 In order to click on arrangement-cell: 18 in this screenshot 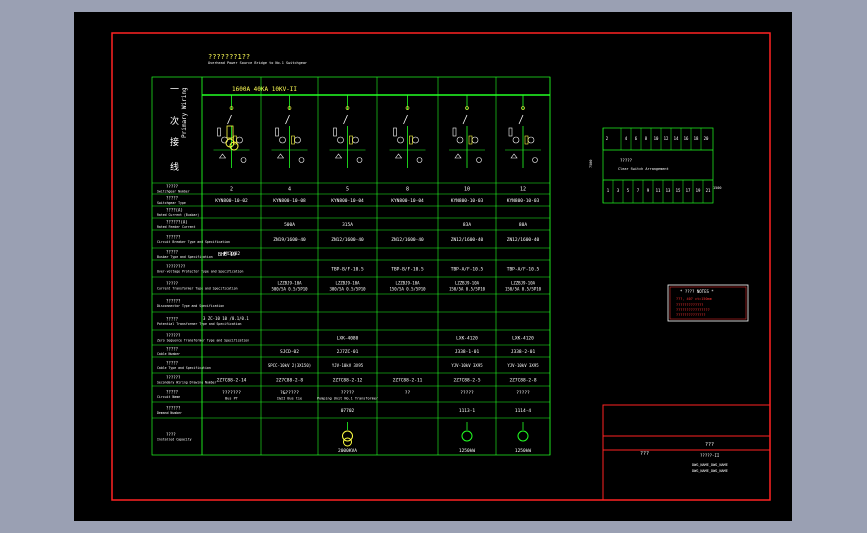, I will do `click(696, 138)`.